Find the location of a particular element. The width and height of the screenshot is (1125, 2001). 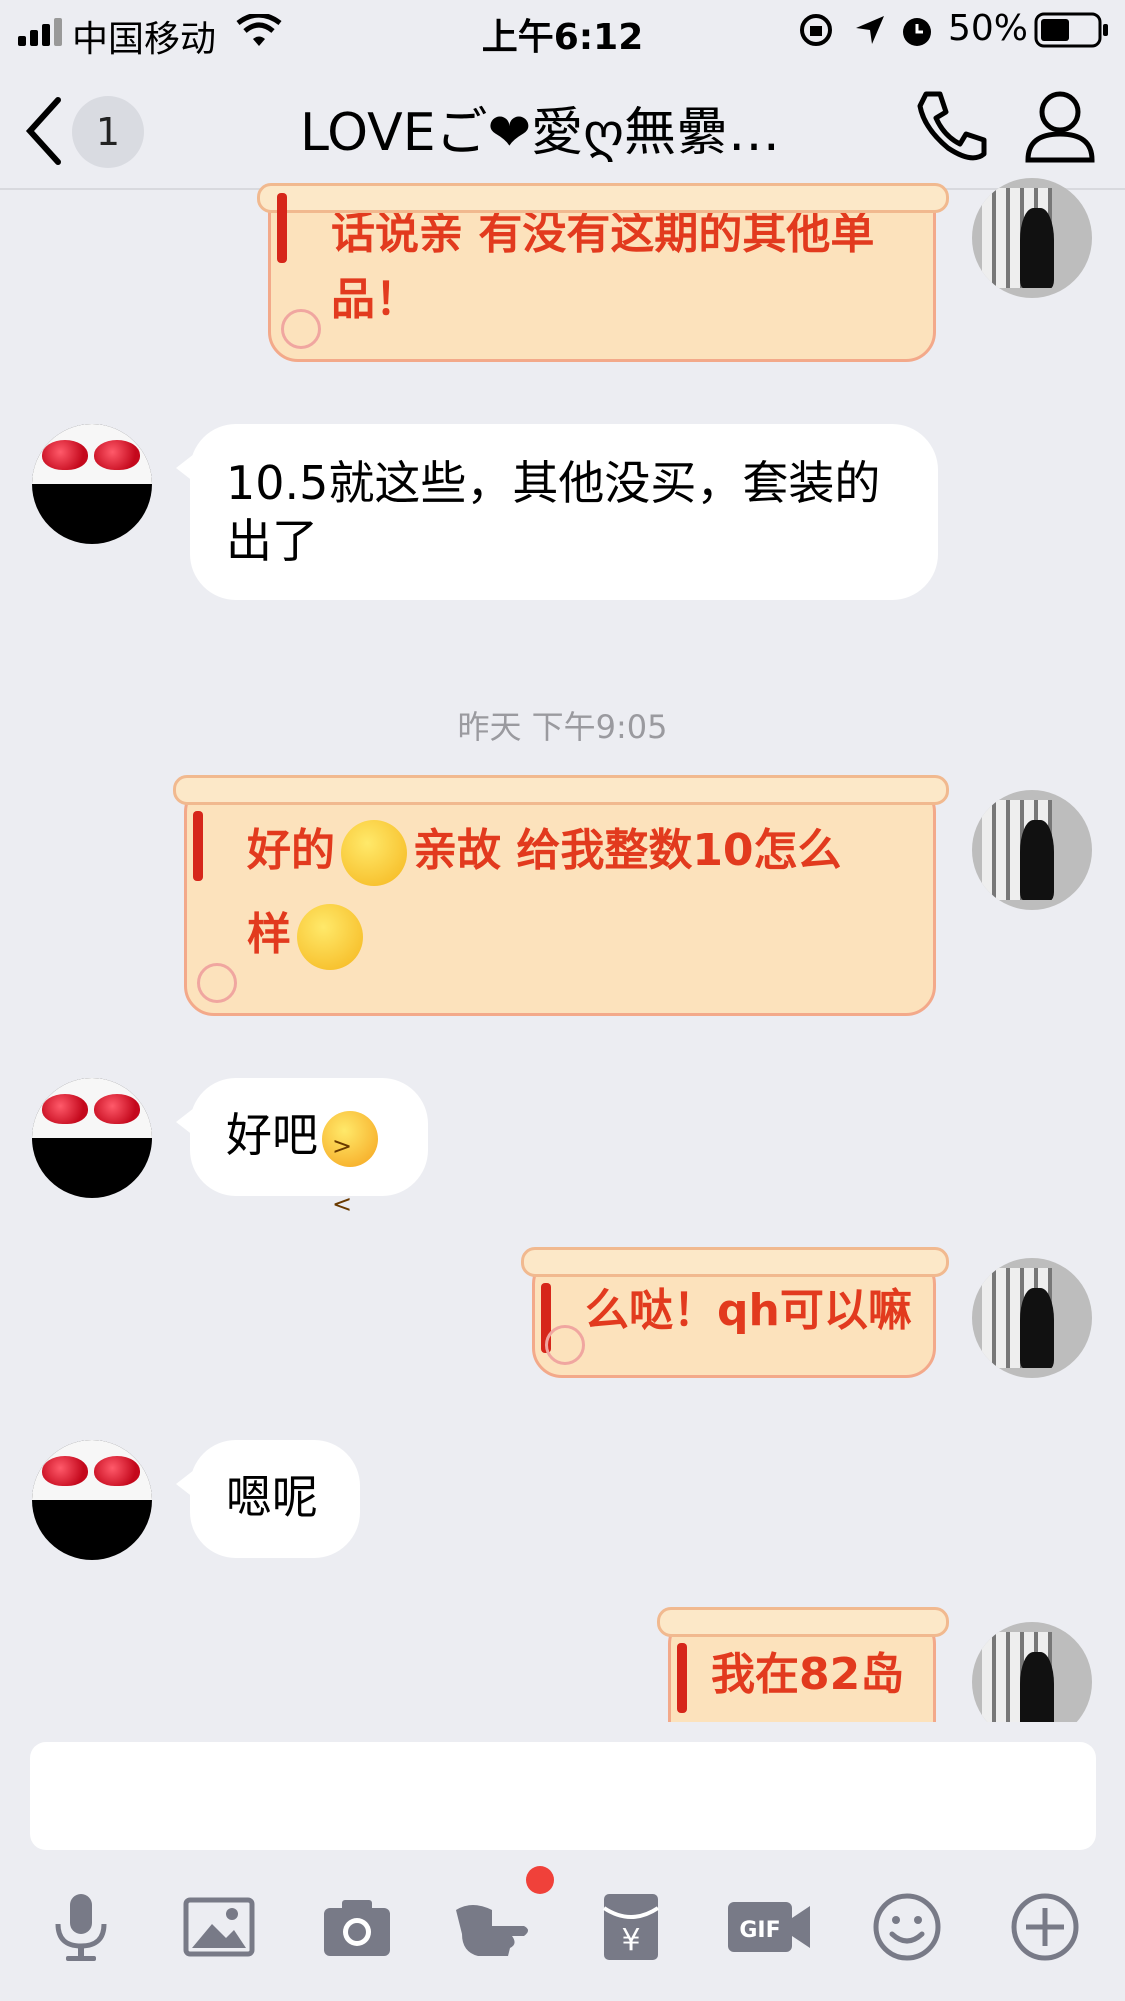

message-text: 么哒！qh可以嘛 is located at coordinates (748, 1310).